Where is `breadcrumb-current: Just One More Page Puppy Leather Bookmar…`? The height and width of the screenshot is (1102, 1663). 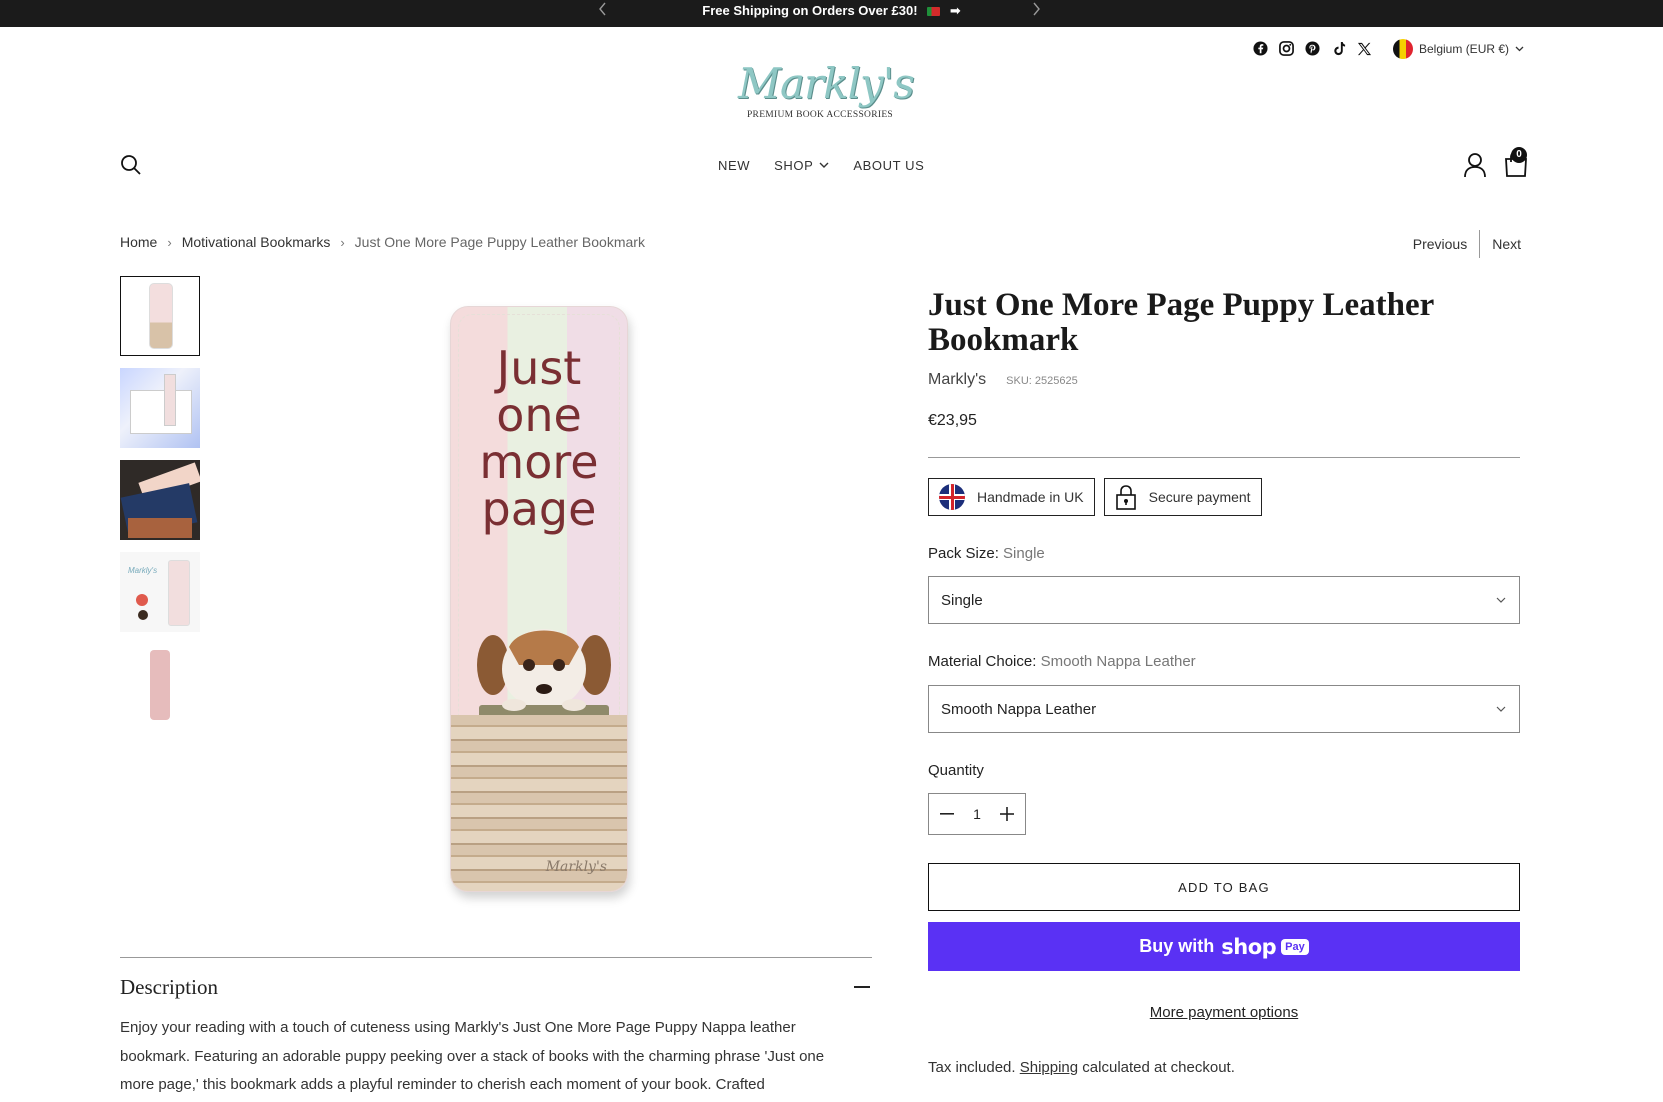
breadcrumb-current: Just One More Page Puppy Leather Bookmar… is located at coordinates (499, 242).